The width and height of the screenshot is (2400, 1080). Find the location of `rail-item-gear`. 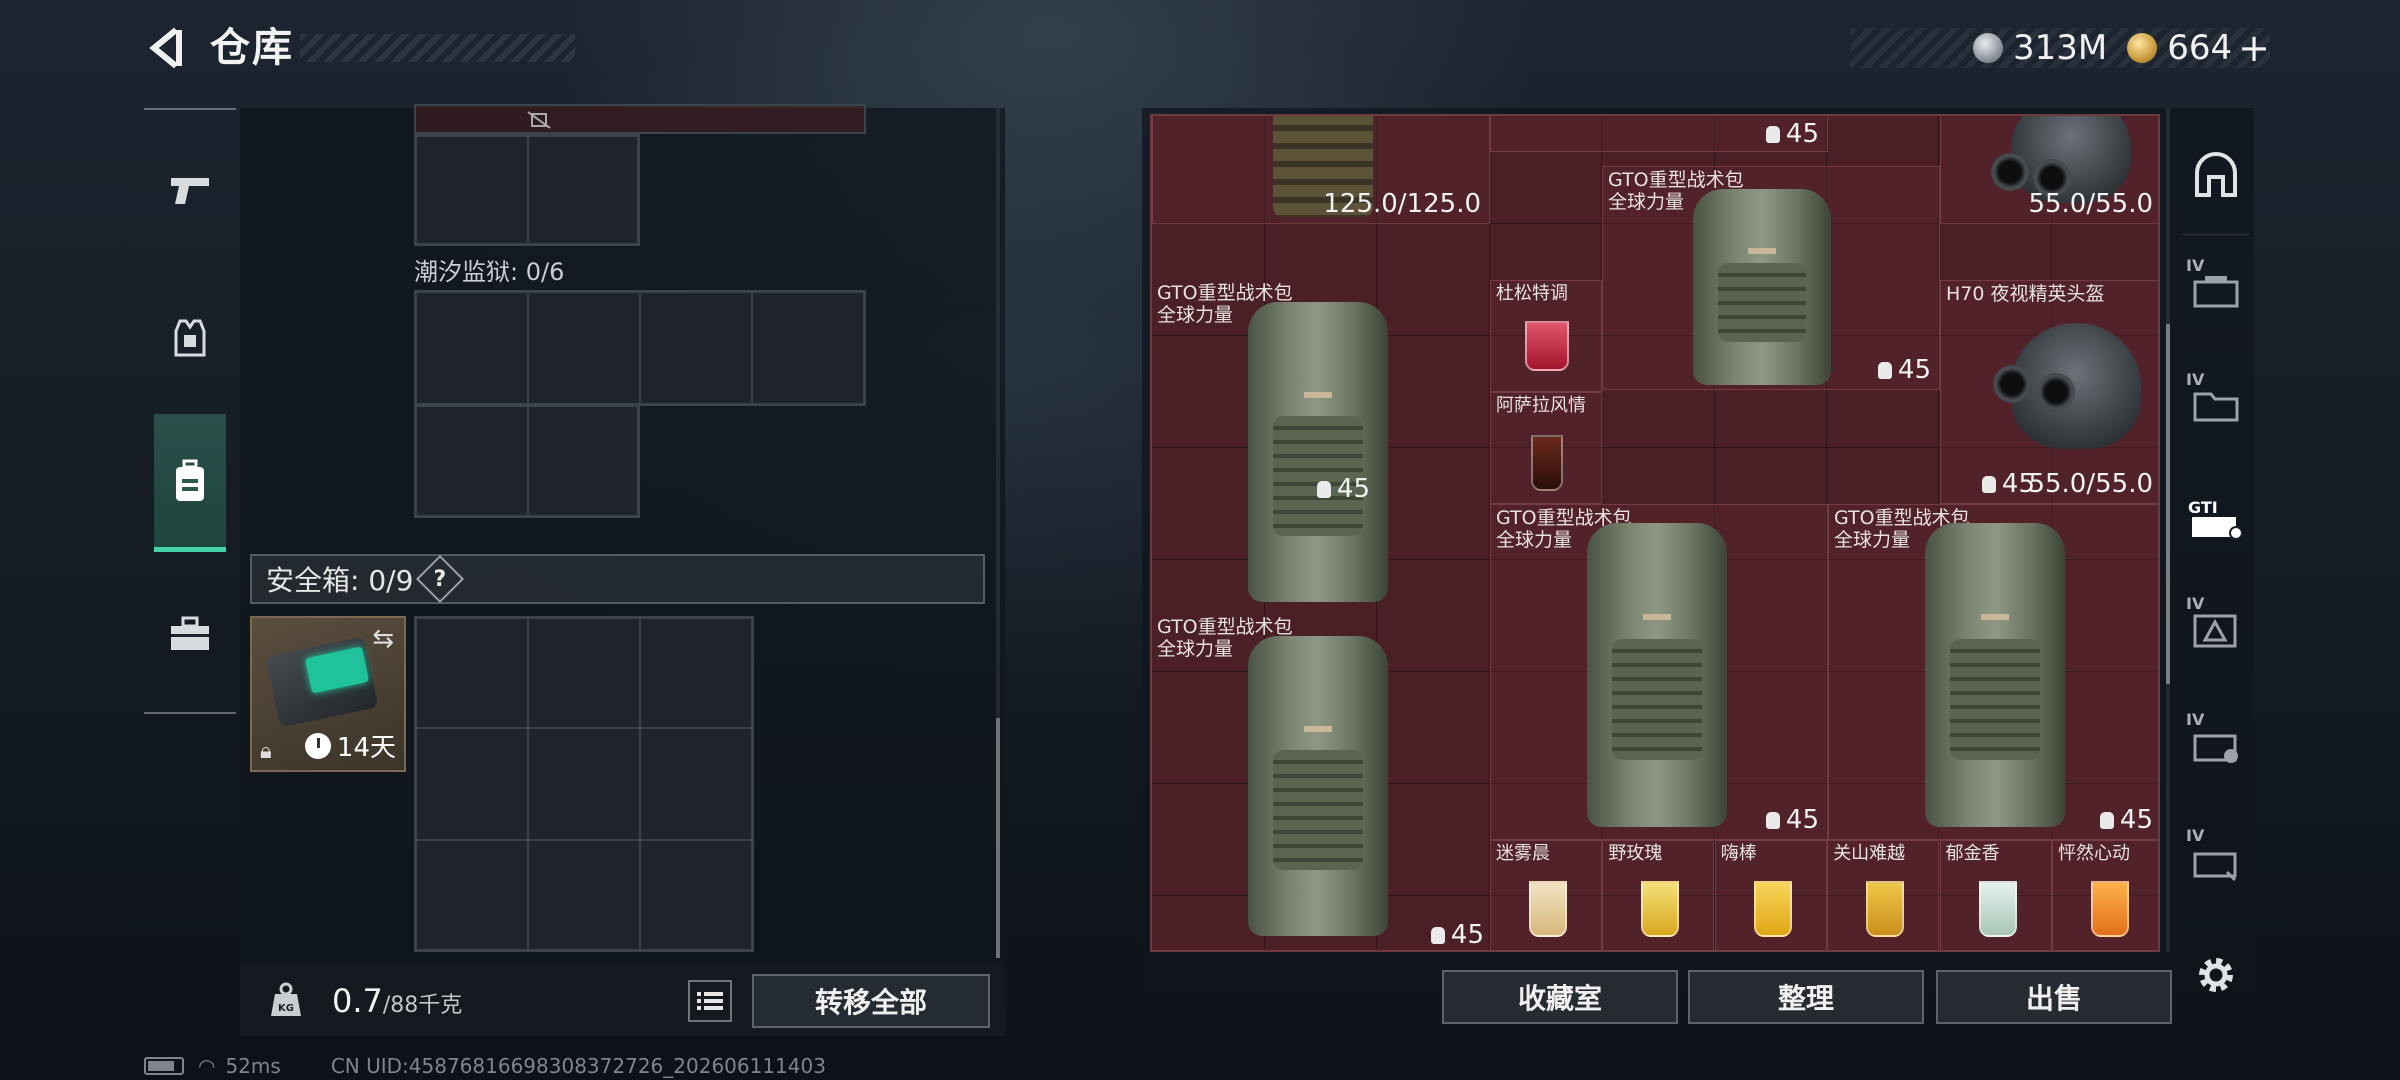

rail-item-gear is located at coordinates (190, 338).